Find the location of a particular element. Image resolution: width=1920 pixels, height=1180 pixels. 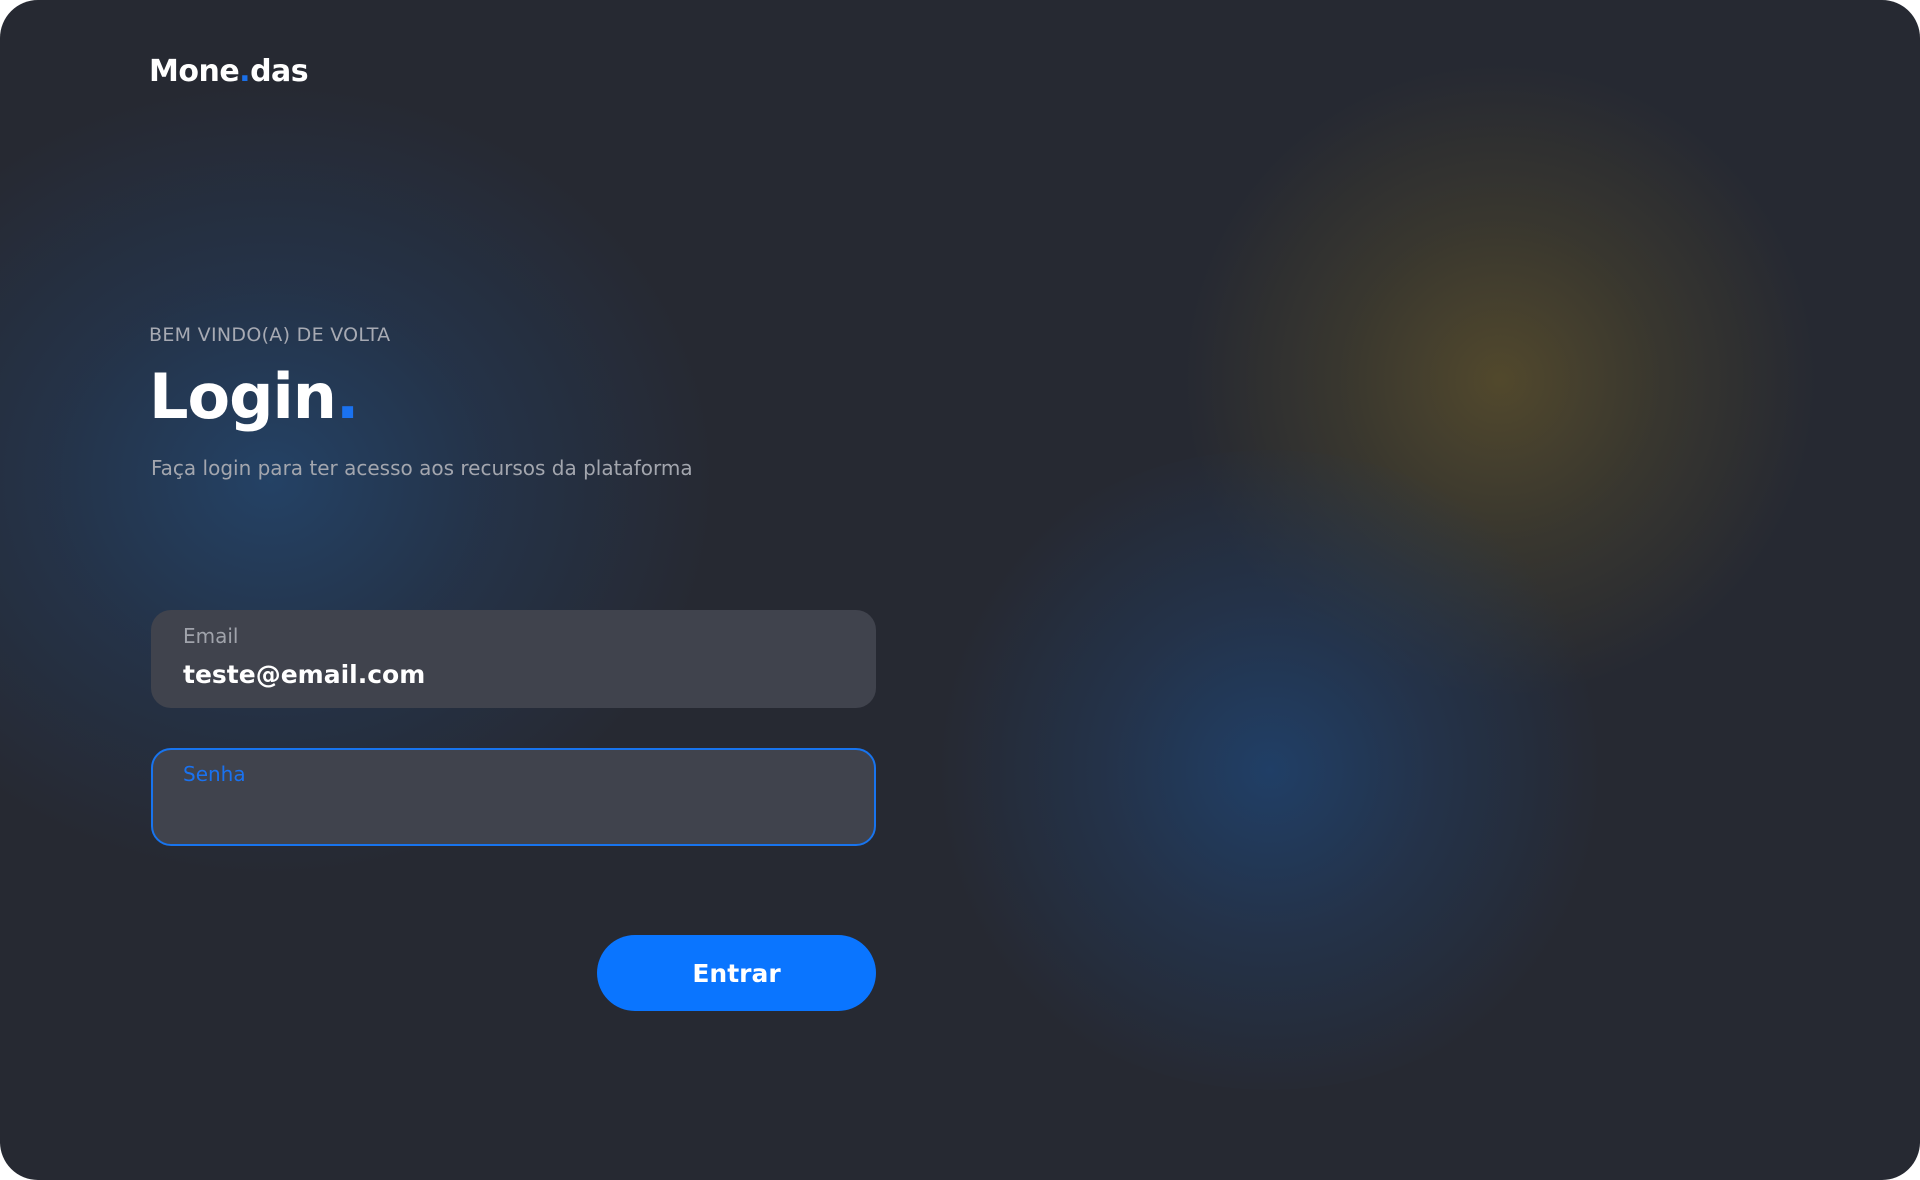

password-field: Senha is located at coordinates (513, 797).